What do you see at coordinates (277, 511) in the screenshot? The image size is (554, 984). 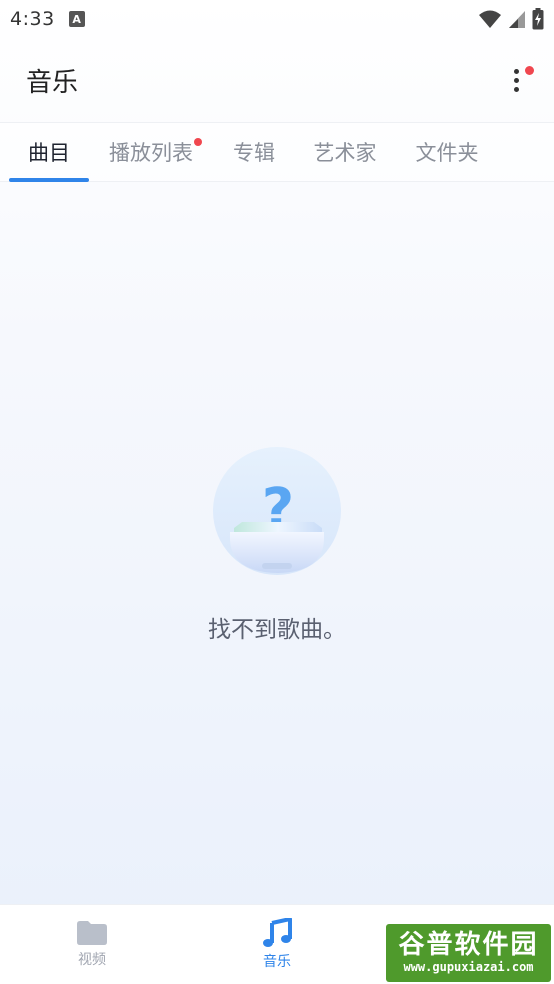 I see `empty-box-question-icon: ?` at bounding box center [277, 511].